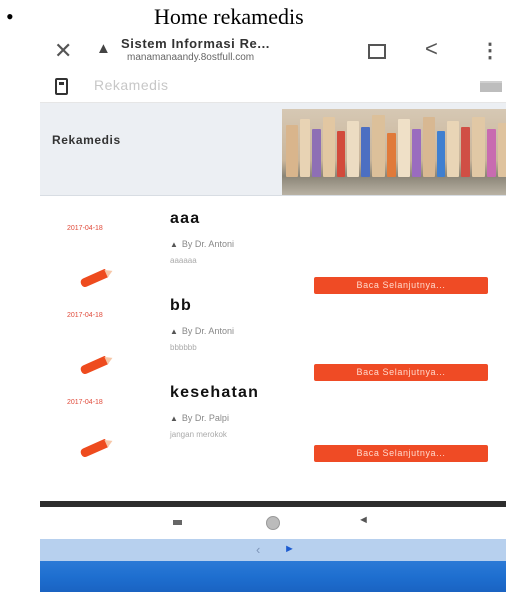 This screenshot has height=592, width=506. Describe the element at coordinates (205, 418) in the screenshot. I see `post-author-name: By Dr. Palpi` at that location.